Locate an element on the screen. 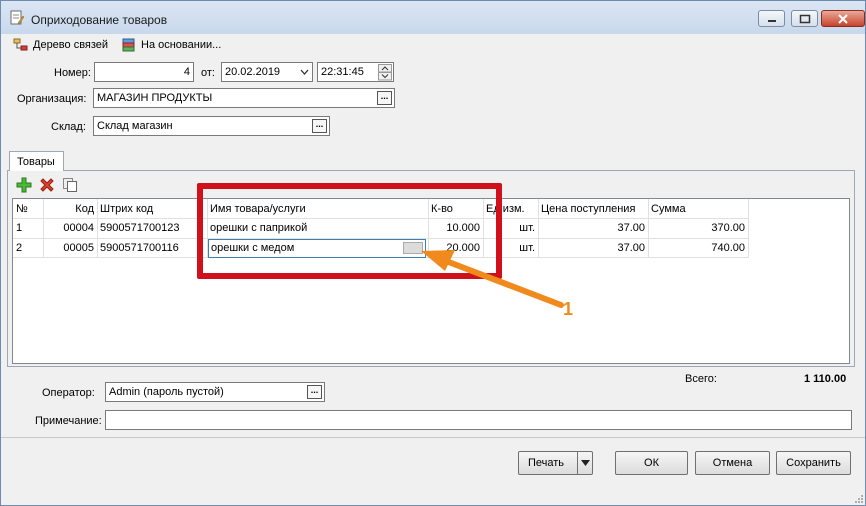 The width and height of the screenshot is (866, 506). close-button is located at coordinates (843, 18).